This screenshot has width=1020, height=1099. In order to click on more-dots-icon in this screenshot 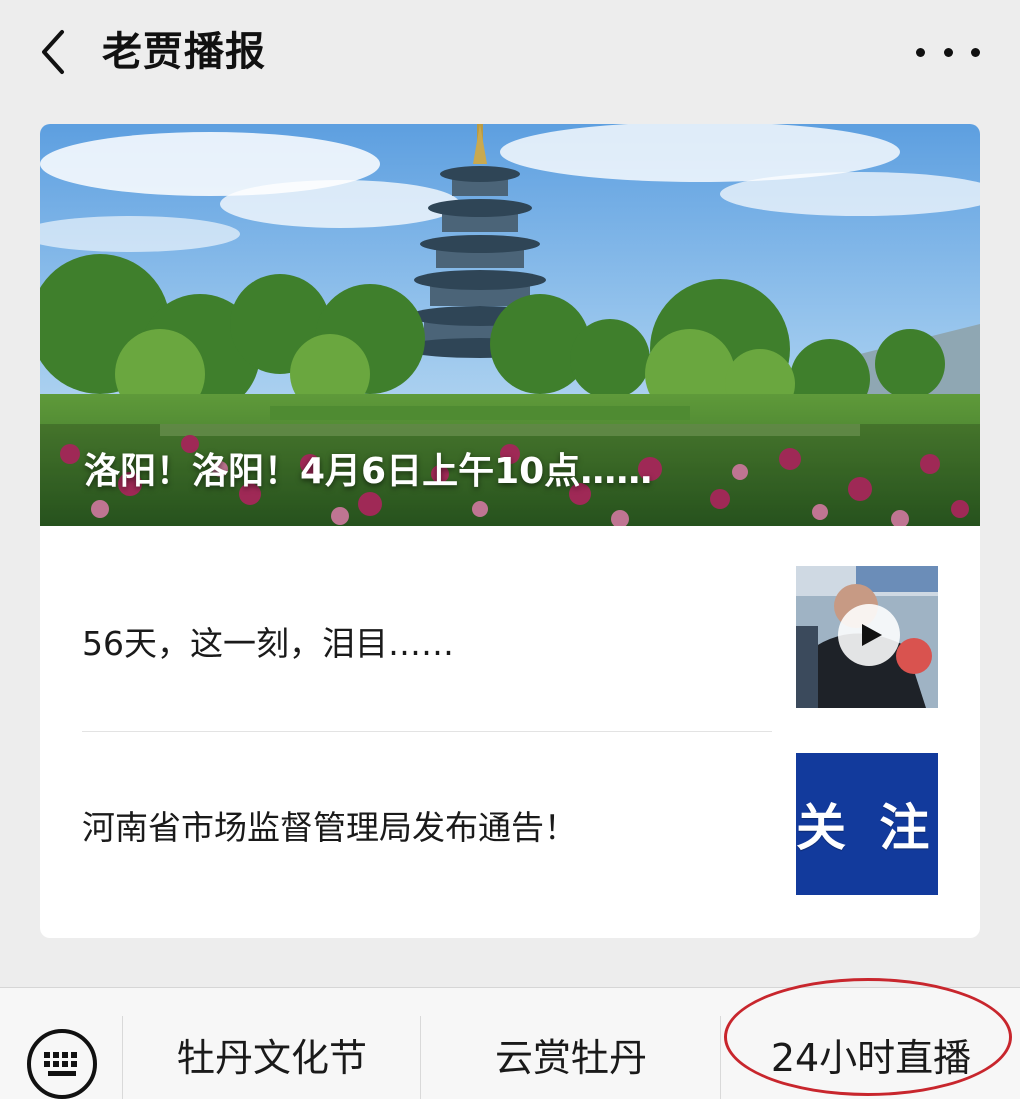, I will do `click(920, 52)`.